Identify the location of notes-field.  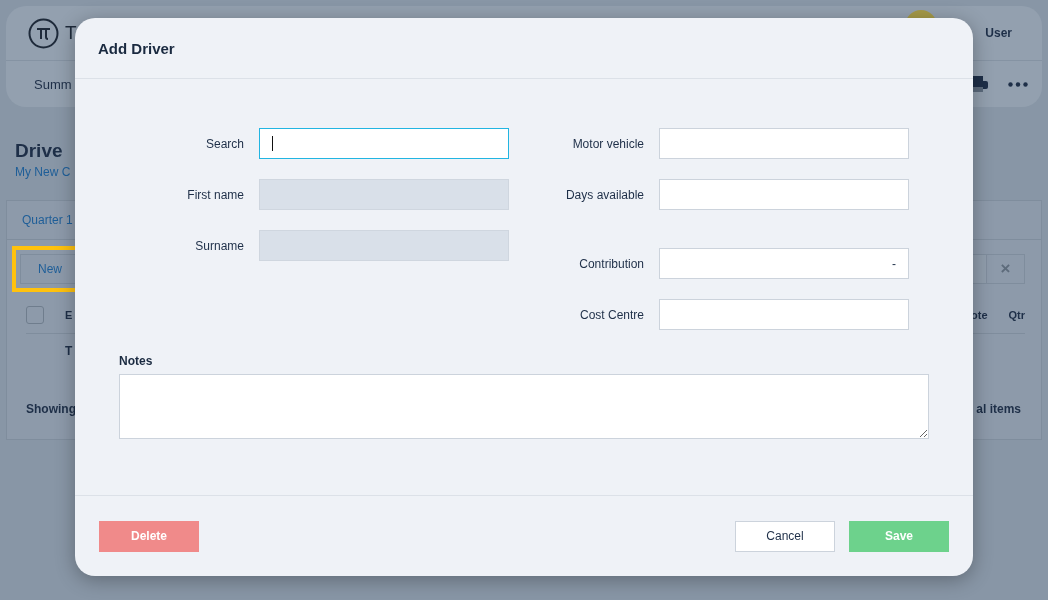
(524, 406).